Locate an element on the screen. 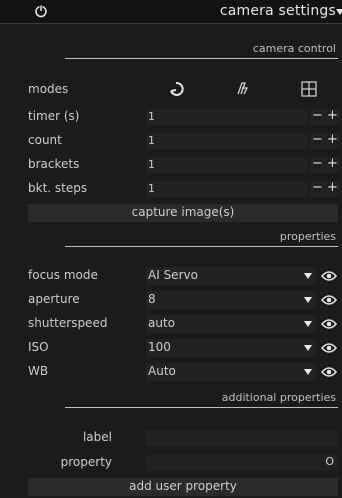 The image size is (342, 498). aperture-label: aperture is located at coordinates (54, 299).